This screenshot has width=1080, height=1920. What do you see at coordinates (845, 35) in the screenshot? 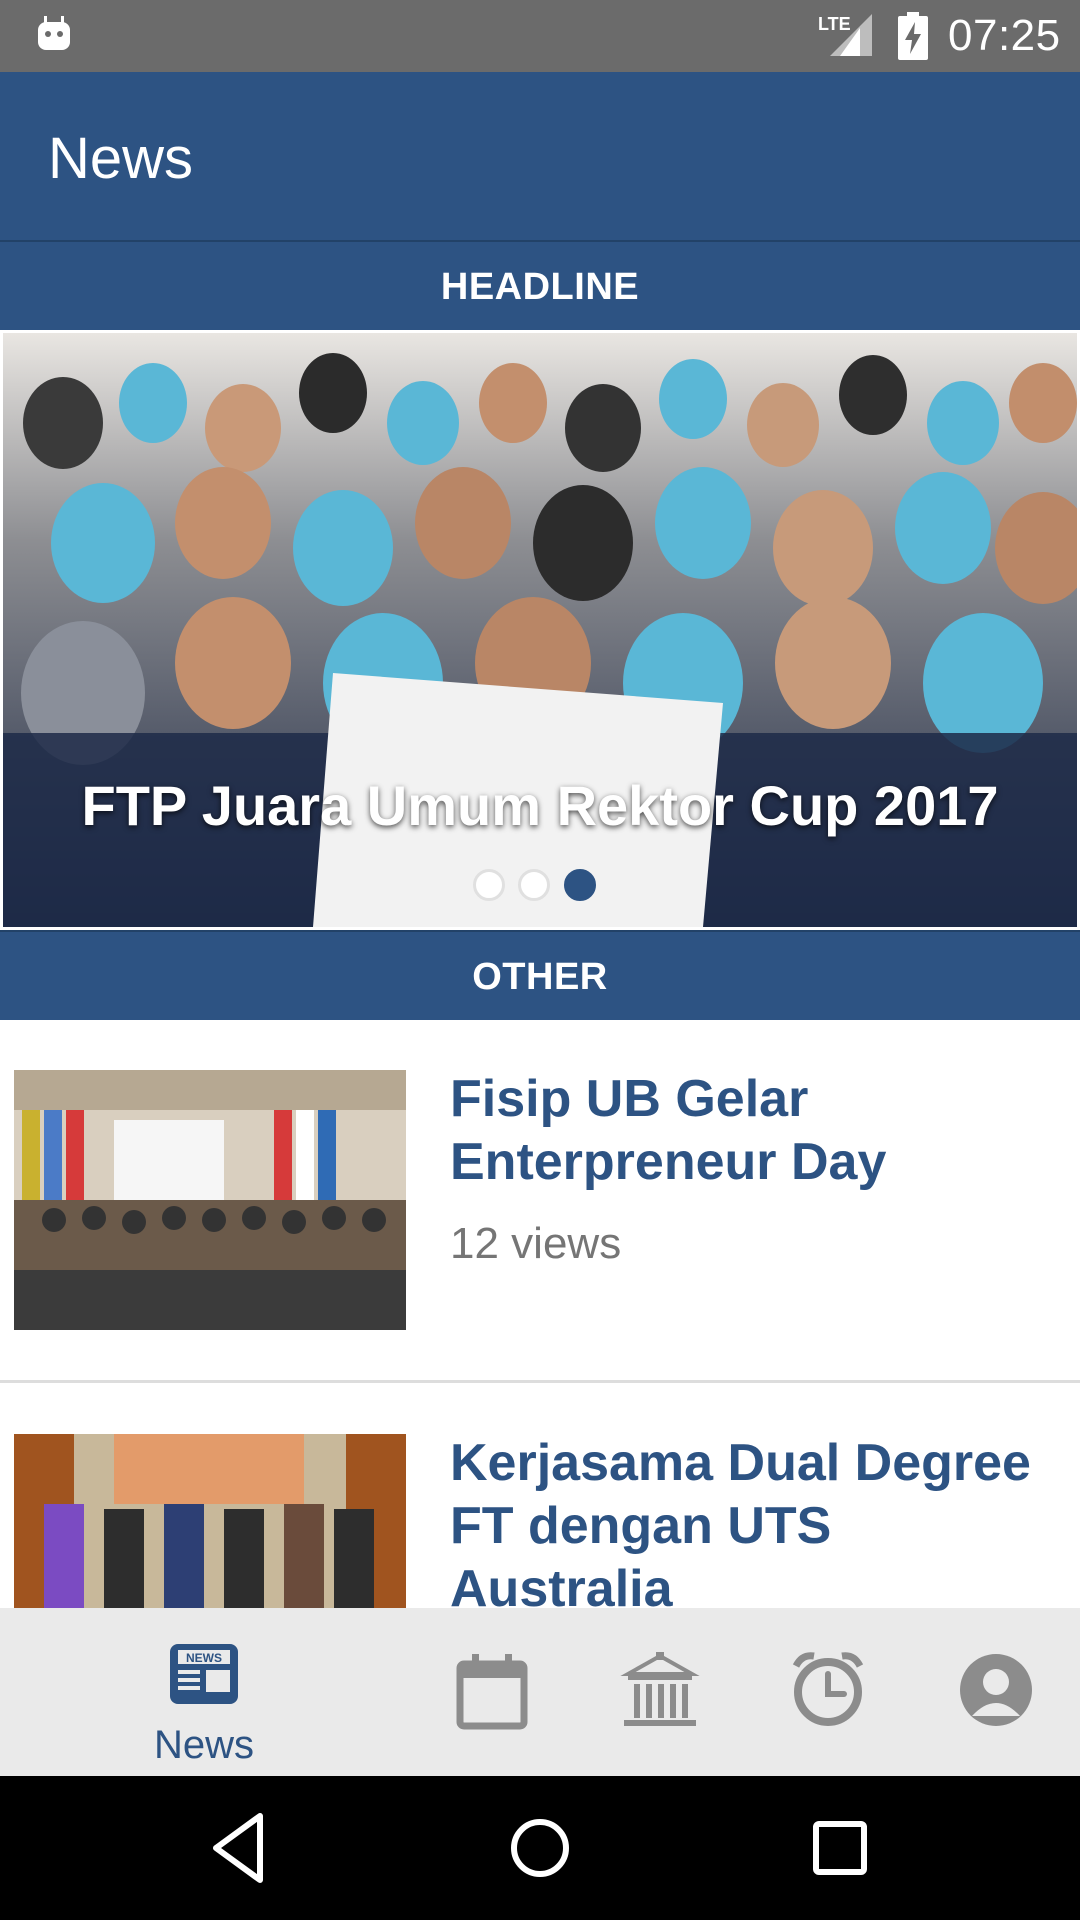
I see `lte-signal-icon: LTE` at bounding box center [845, 35].